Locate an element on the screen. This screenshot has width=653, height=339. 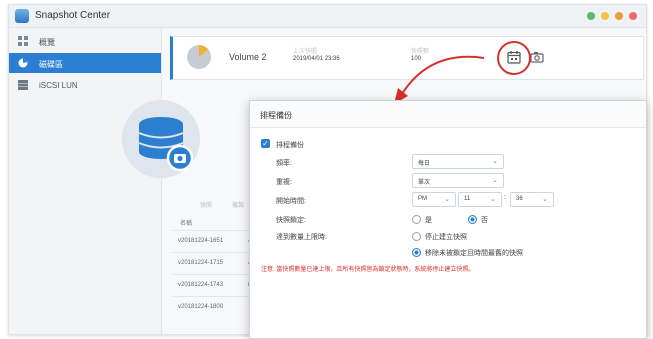
sidebar-item-volume: 磁碟區 is located at coordinates (85, 63).